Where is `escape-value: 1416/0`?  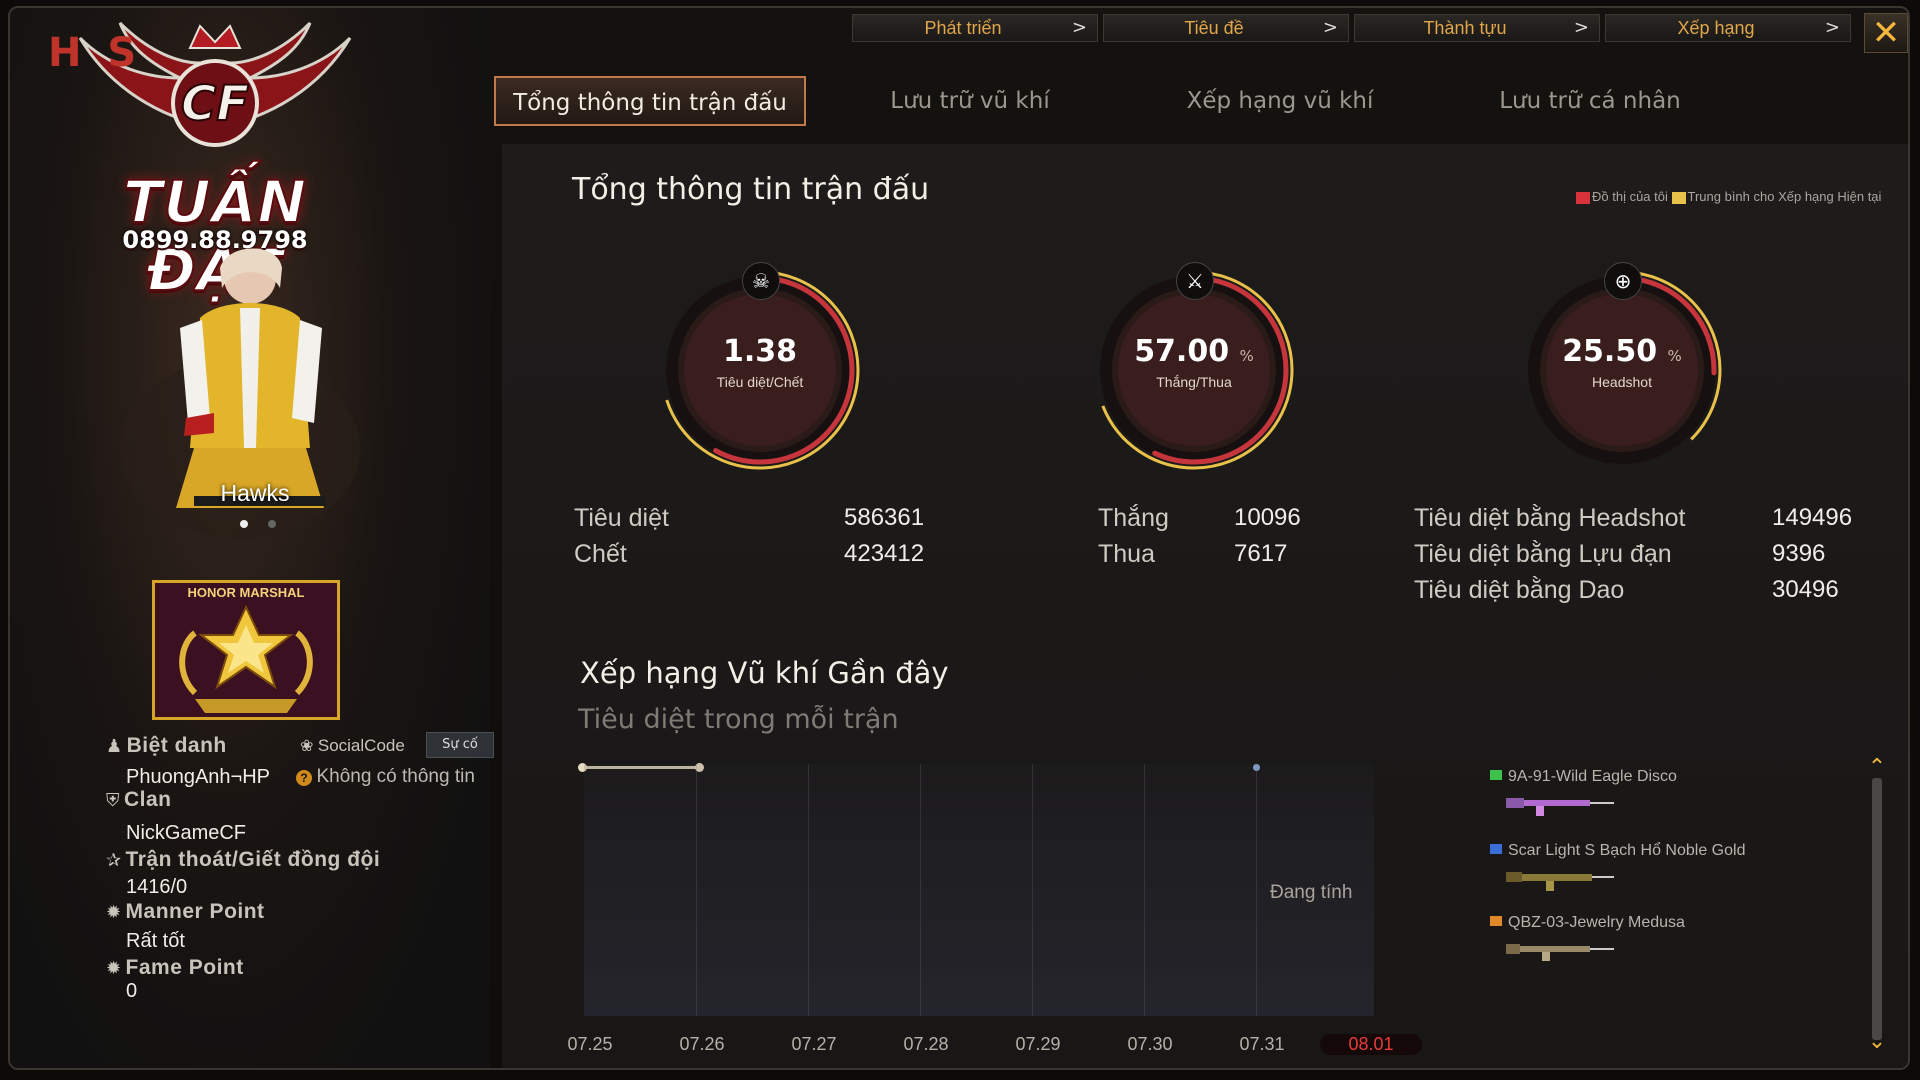
escape-value: 1416/0 is located at coordinates (157, 887).